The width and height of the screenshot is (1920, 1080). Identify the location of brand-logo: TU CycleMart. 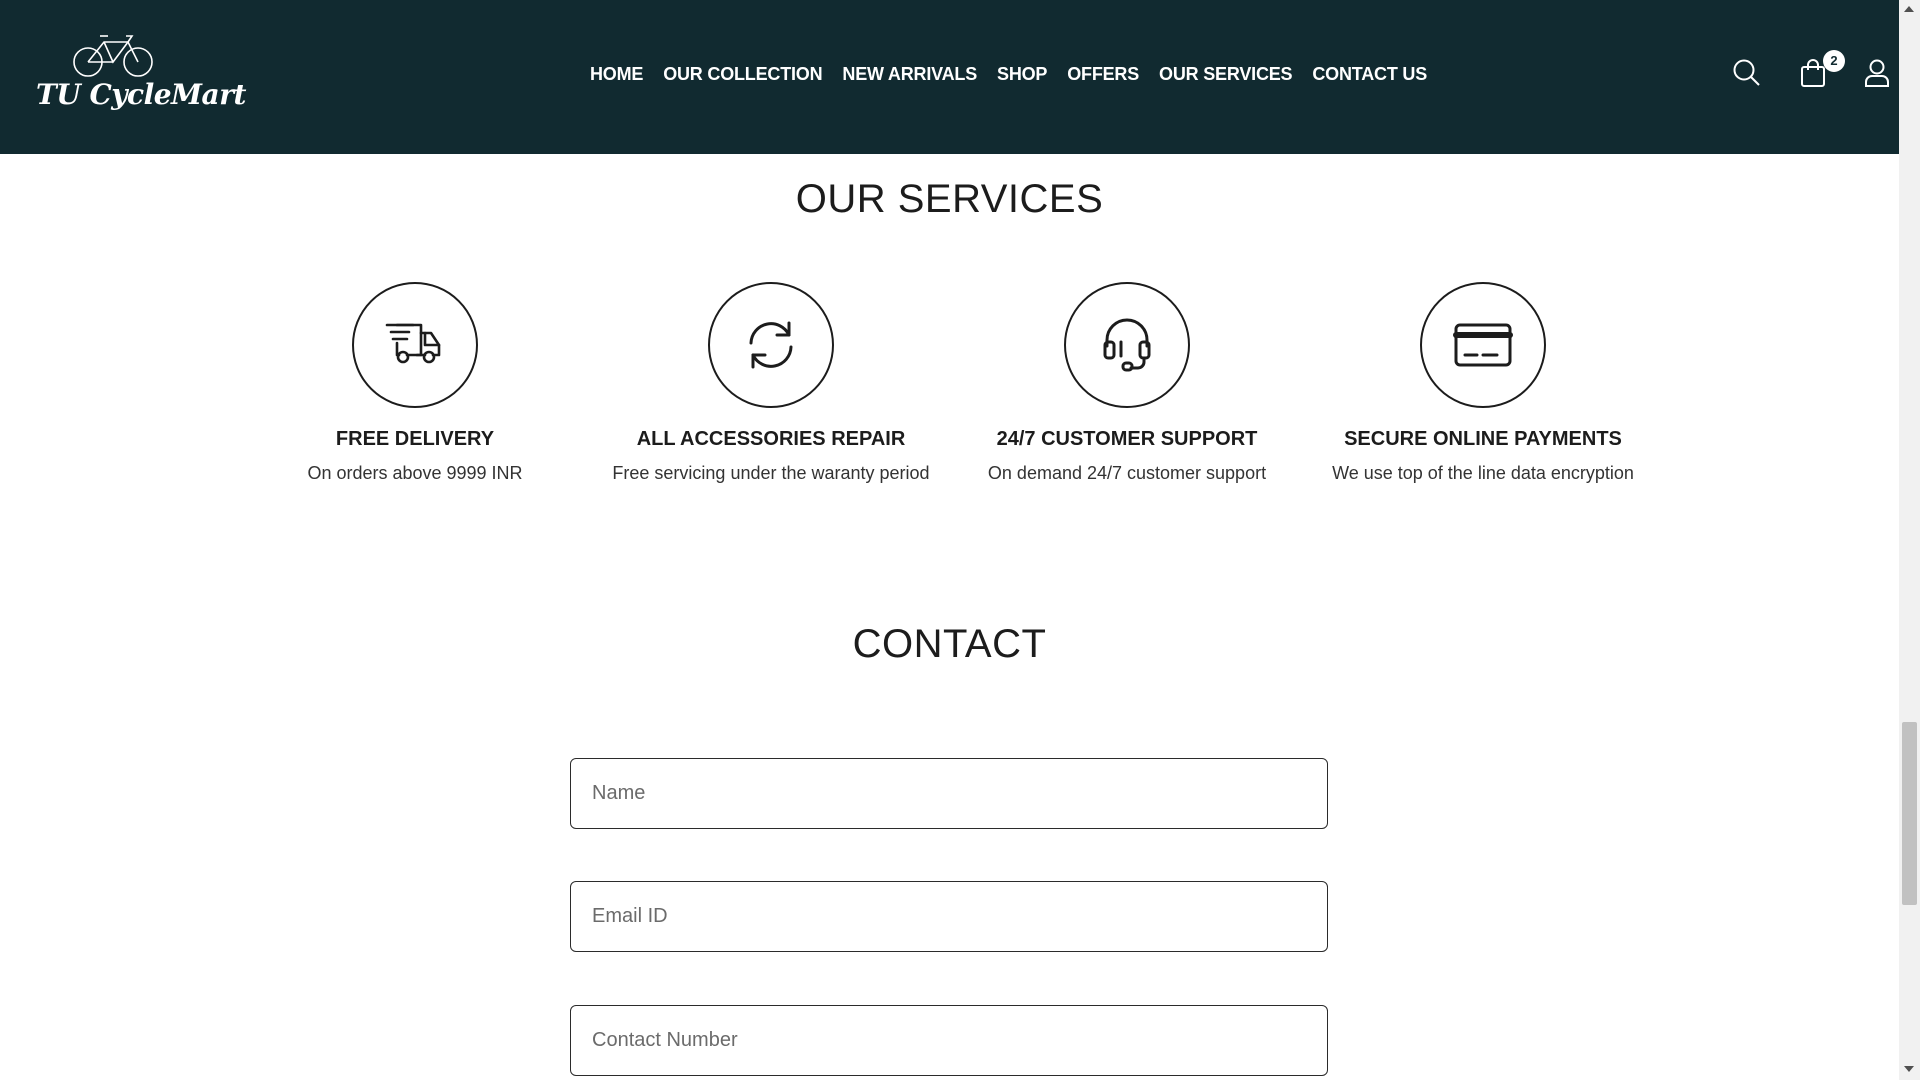
(140, 75).